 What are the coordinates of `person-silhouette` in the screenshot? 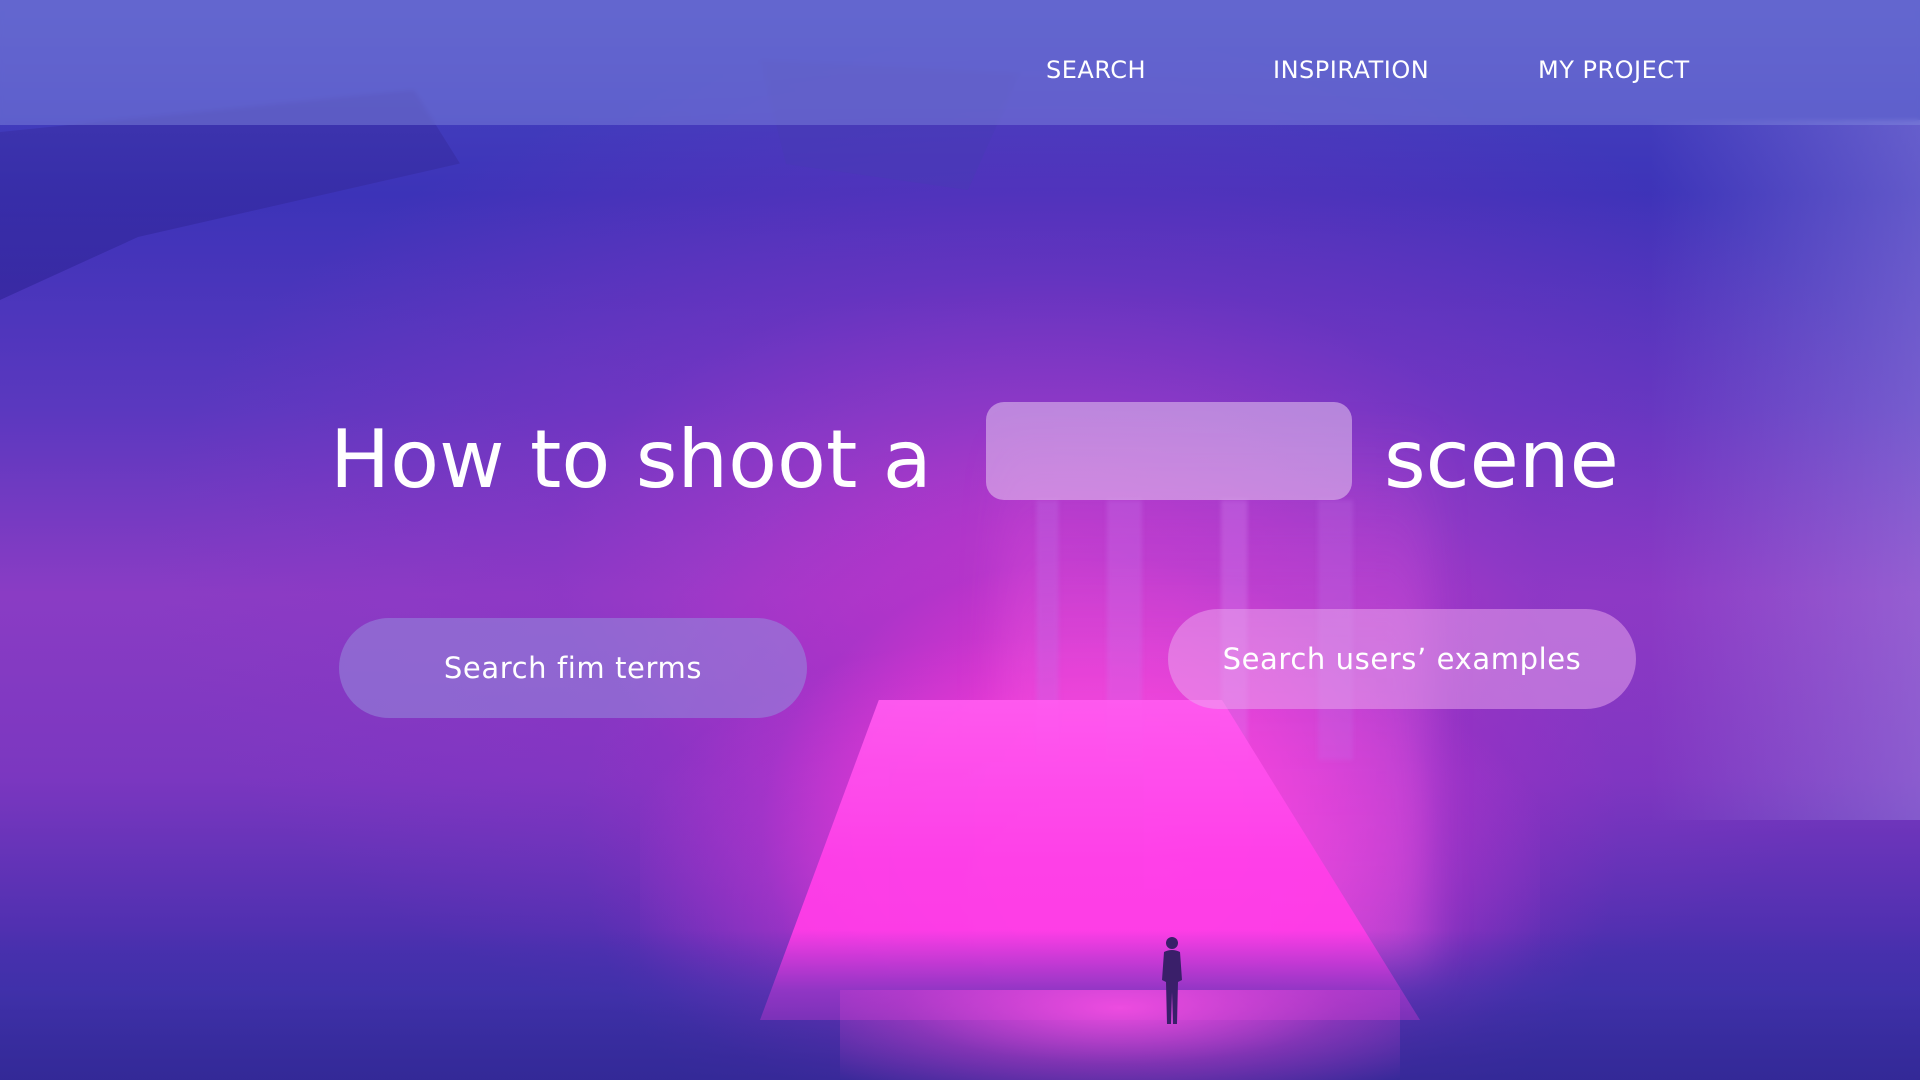 It's located at (1172, 980).